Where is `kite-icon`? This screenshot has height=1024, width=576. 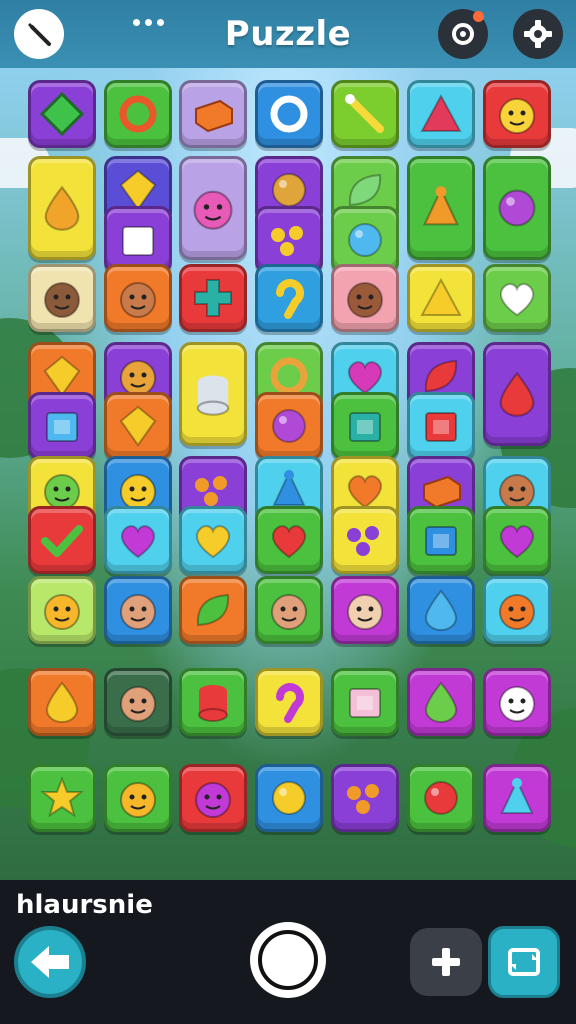 kite-icon is located at coordinates (62, 114).